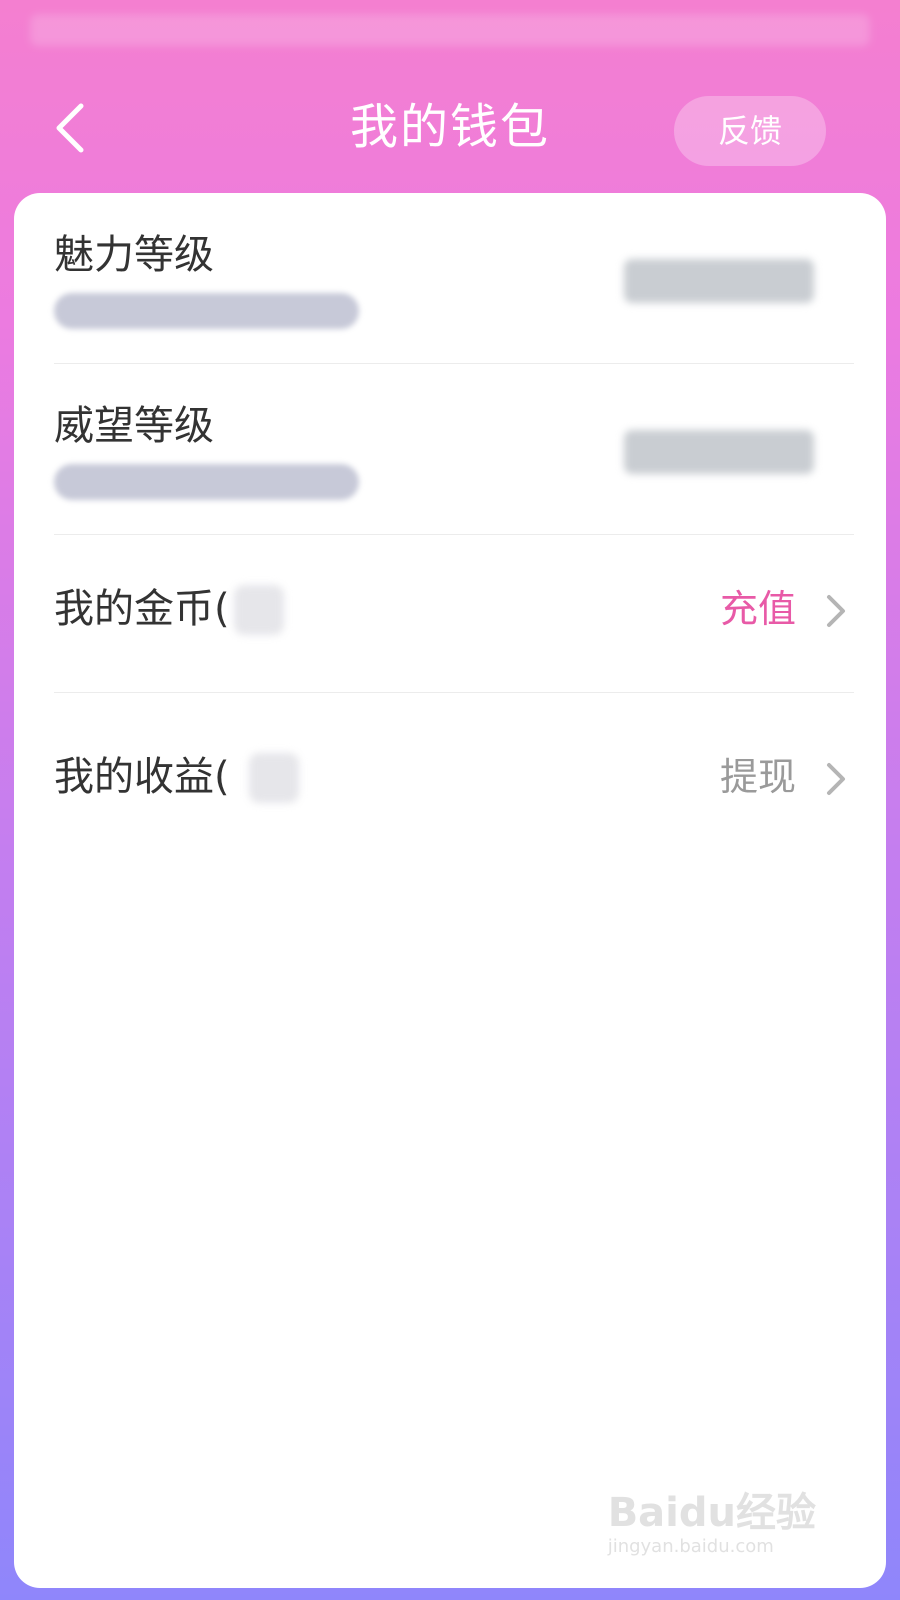  Describe the element at coordinates (758, 777) in the screenshot. I see `withdraw-button: 提现` at that location.